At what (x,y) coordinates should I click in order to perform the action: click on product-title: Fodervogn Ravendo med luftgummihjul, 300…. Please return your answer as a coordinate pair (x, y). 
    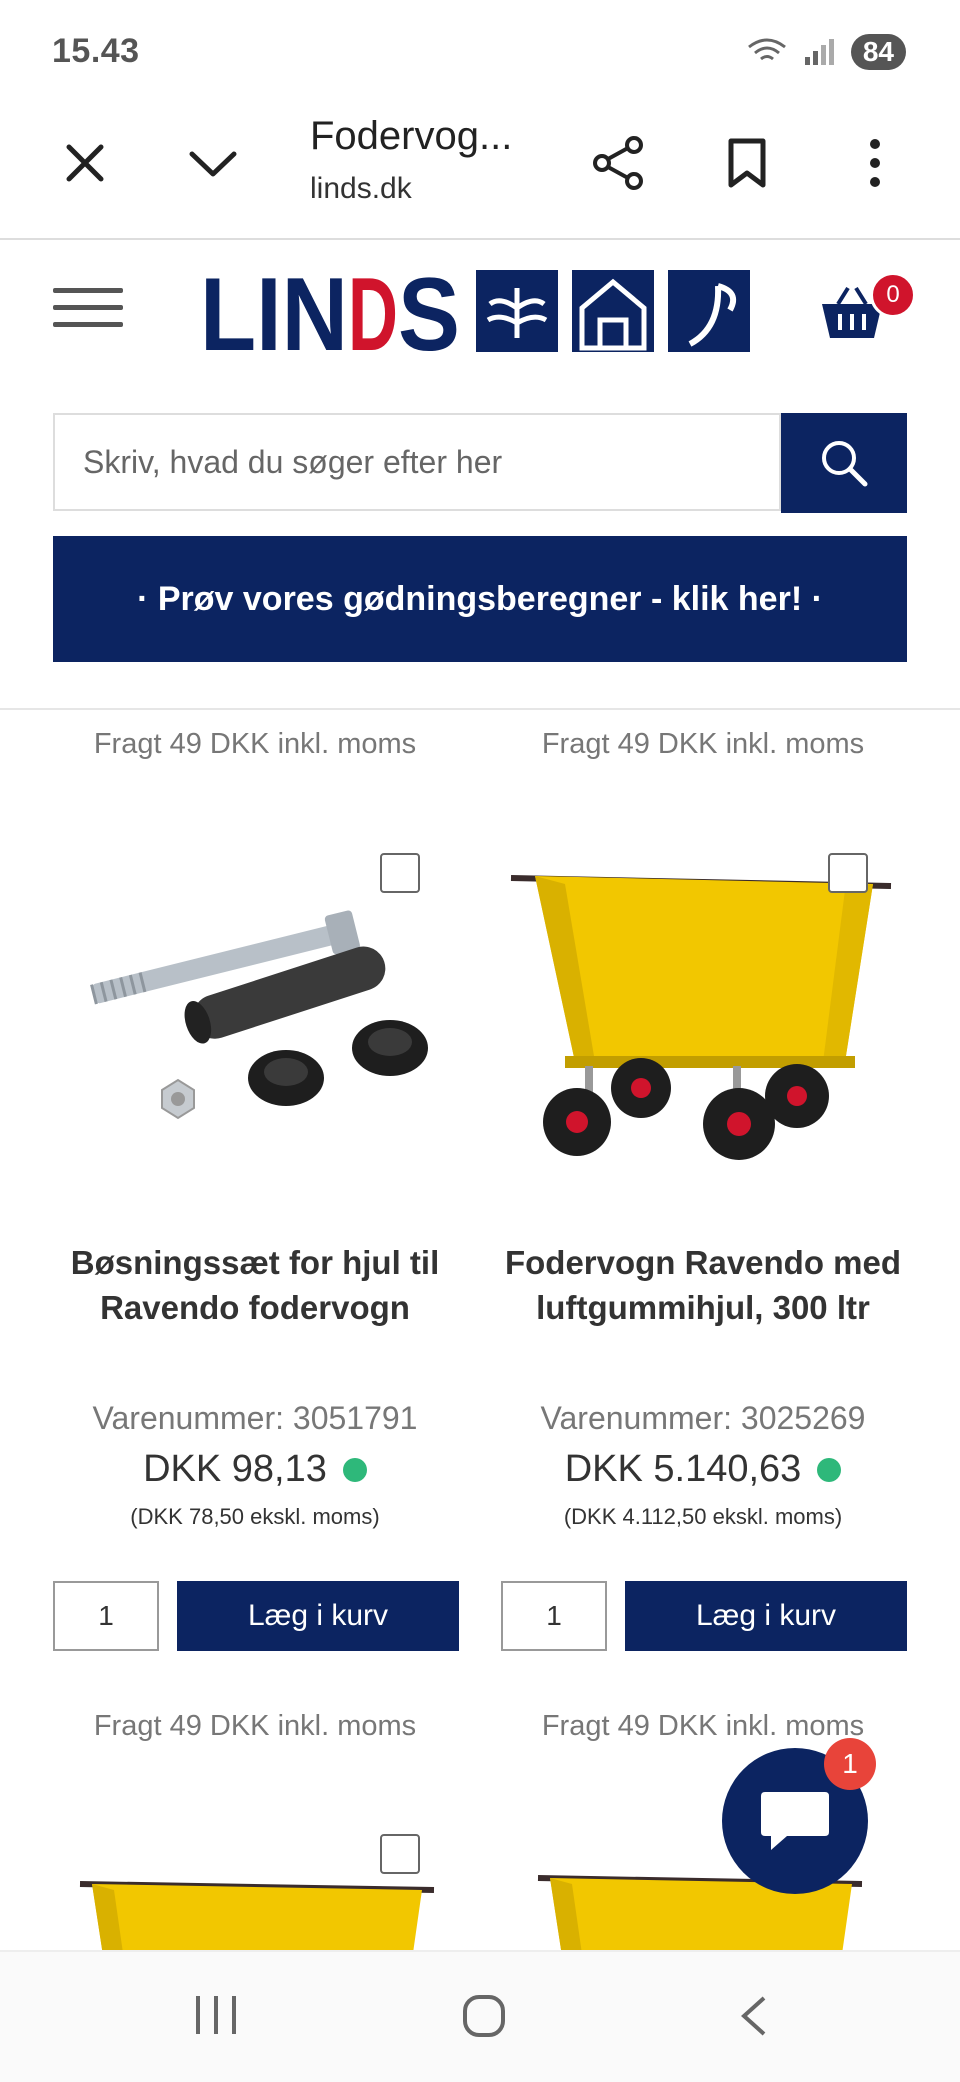
    Looking at the image, I should click on (703, 1285).